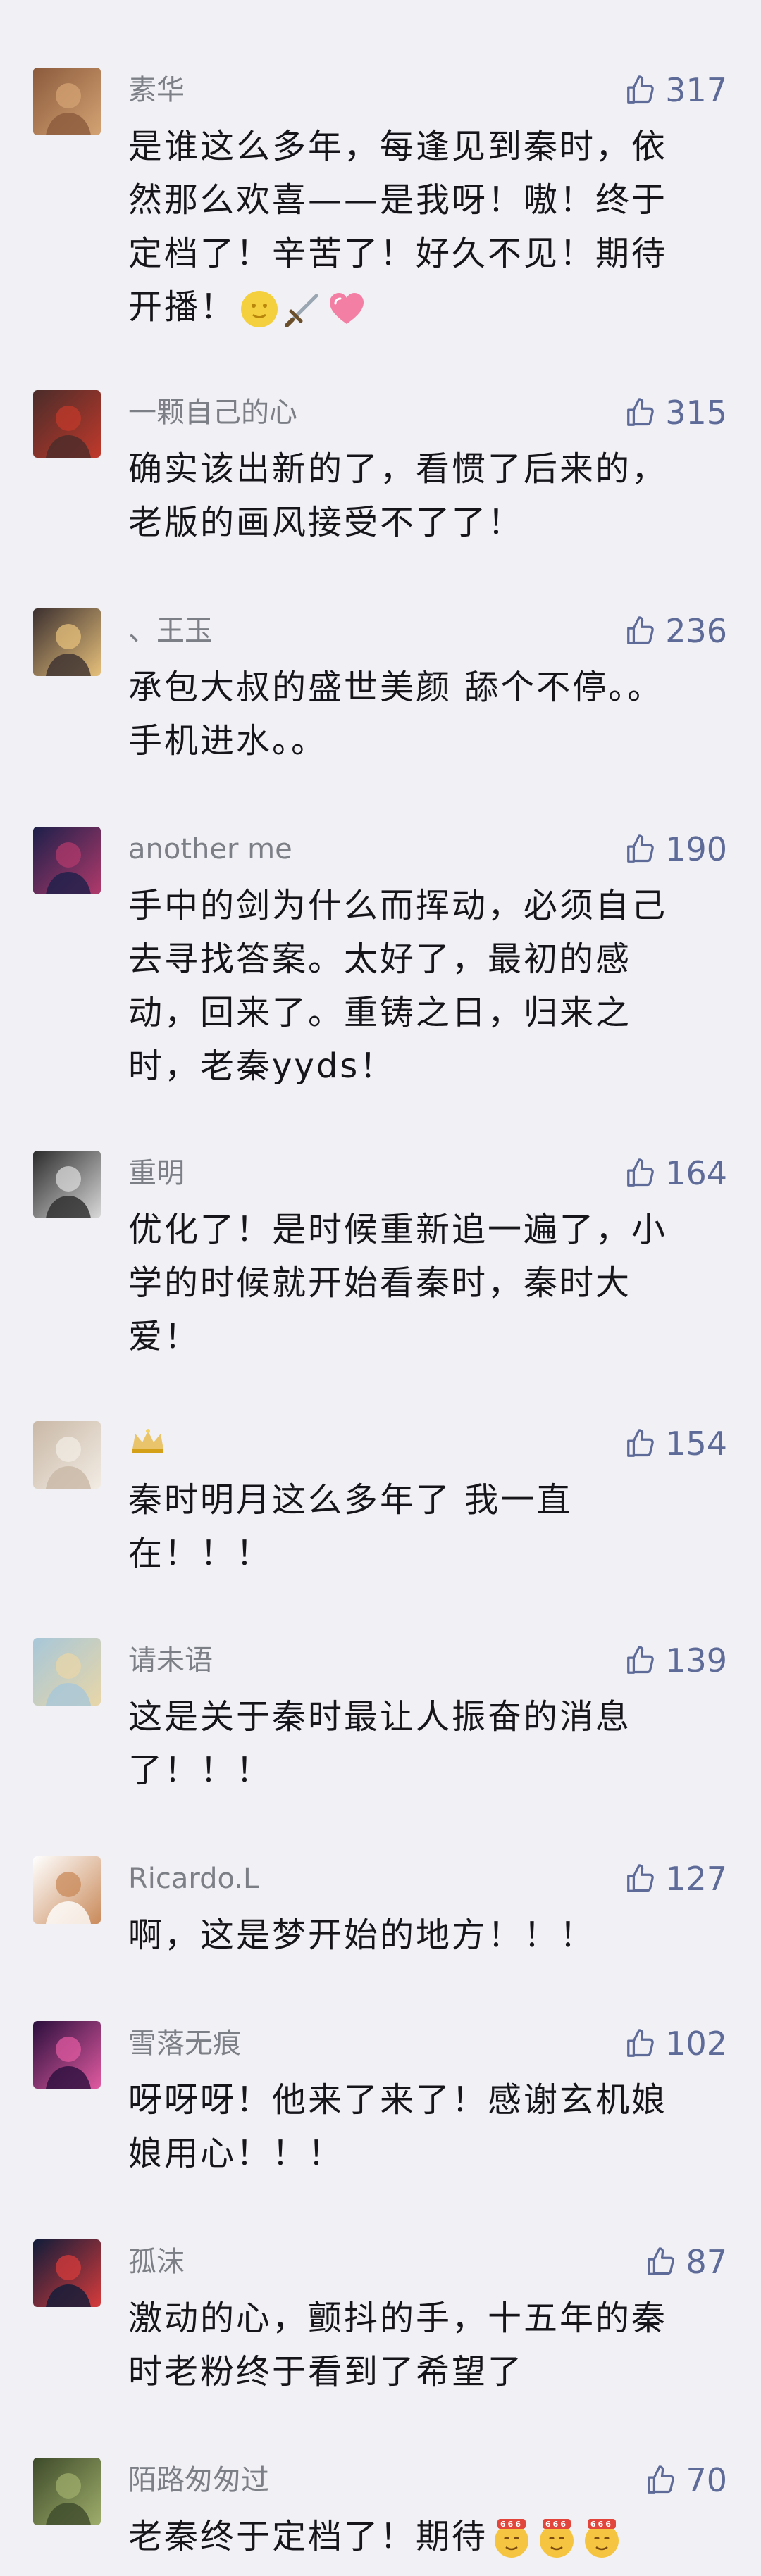  Describe the element at coordinates (696, 413) in the screenshot. I see `like-count: 315` at that location.